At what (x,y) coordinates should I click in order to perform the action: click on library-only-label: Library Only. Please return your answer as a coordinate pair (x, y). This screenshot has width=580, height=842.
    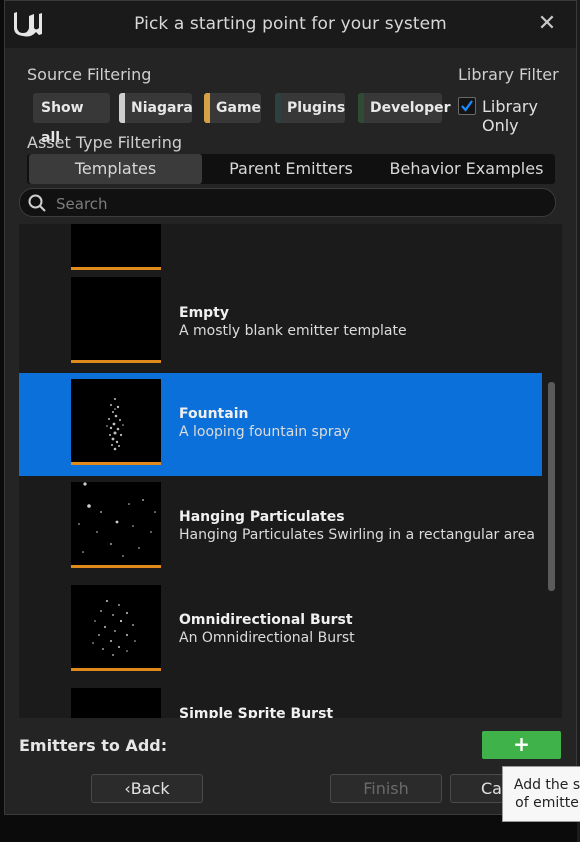
    Looking at the image, I should click on (510, 116).